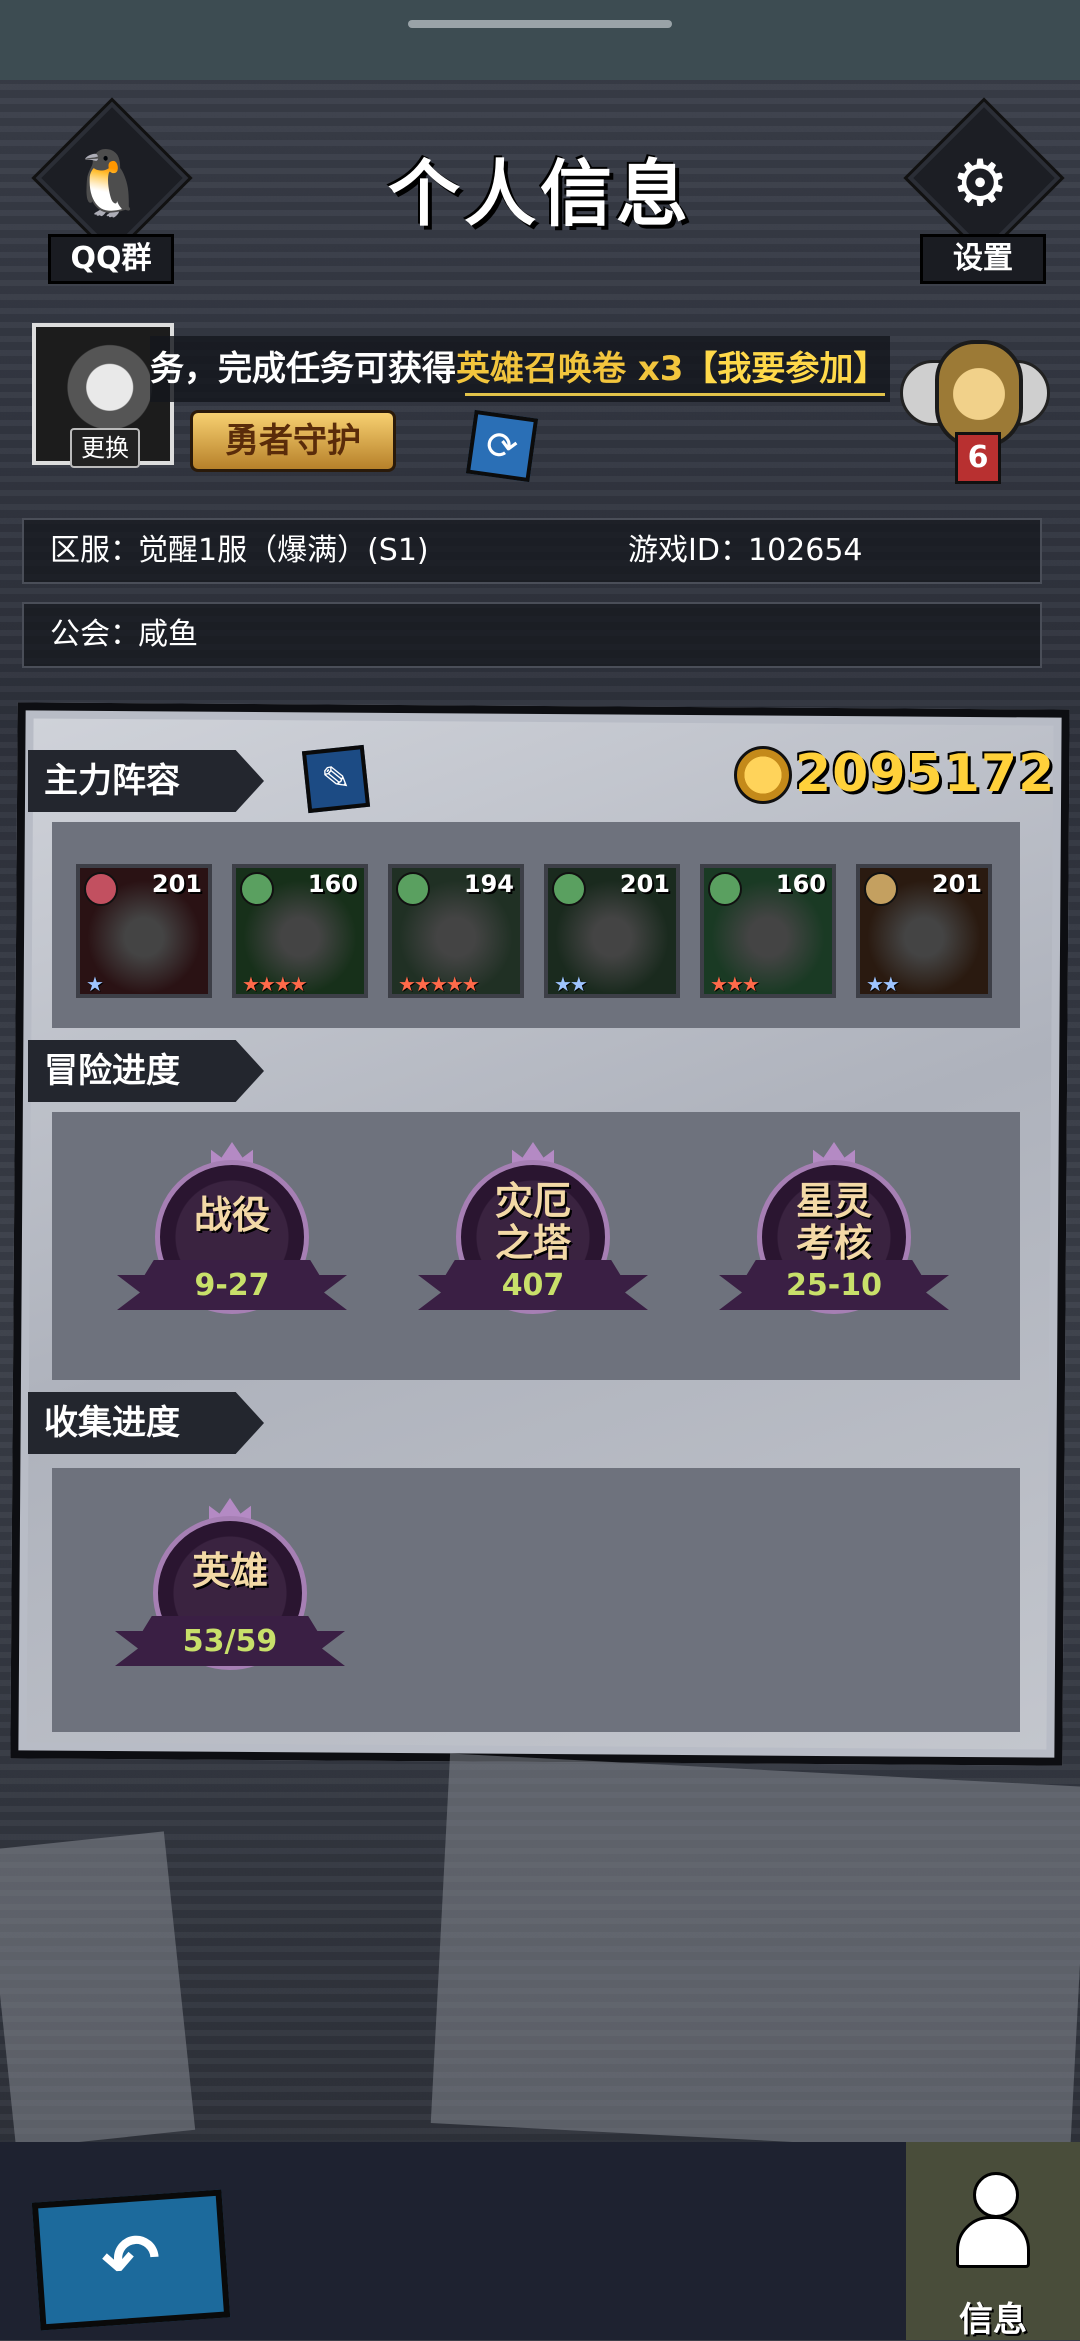  What do you see at coordinates (112, 1423) in the screenshot?
I see `collection-section-label: 收集进度` at bounding box center [112, 1423].